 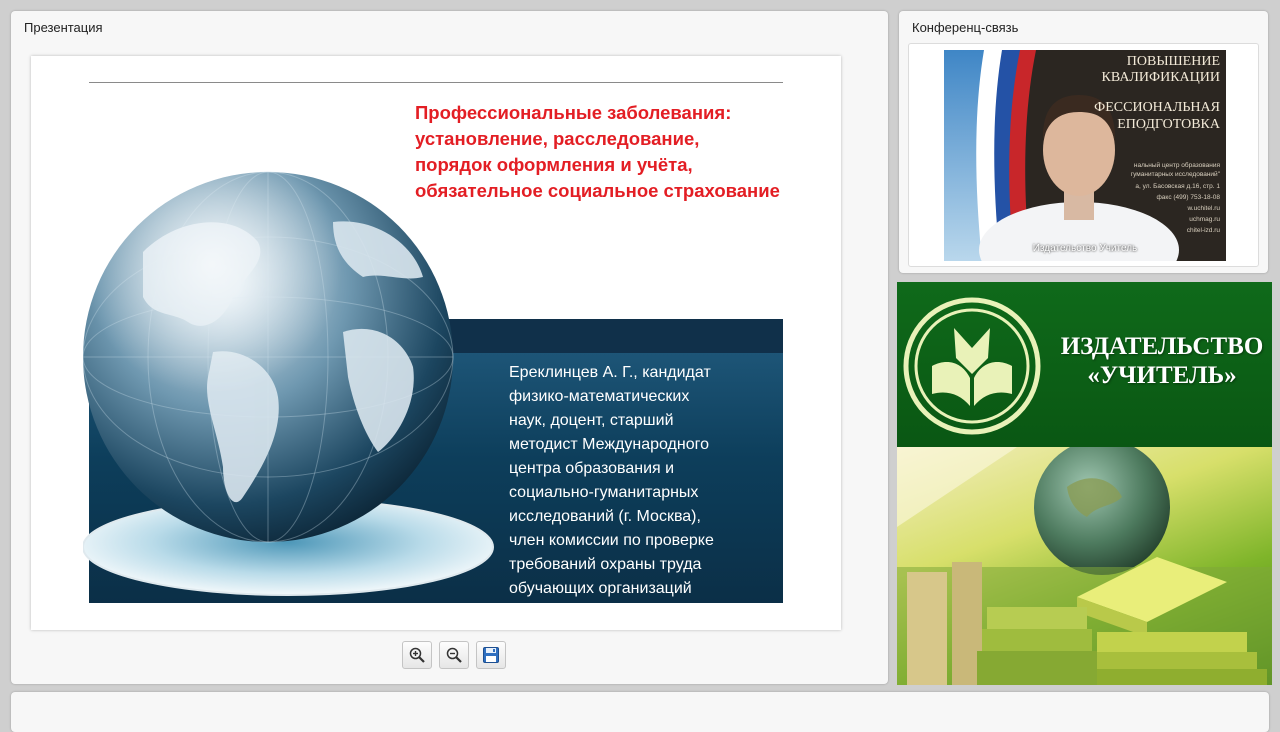 I want to click on floppy-disk-icon, so click(x=491, y=655).